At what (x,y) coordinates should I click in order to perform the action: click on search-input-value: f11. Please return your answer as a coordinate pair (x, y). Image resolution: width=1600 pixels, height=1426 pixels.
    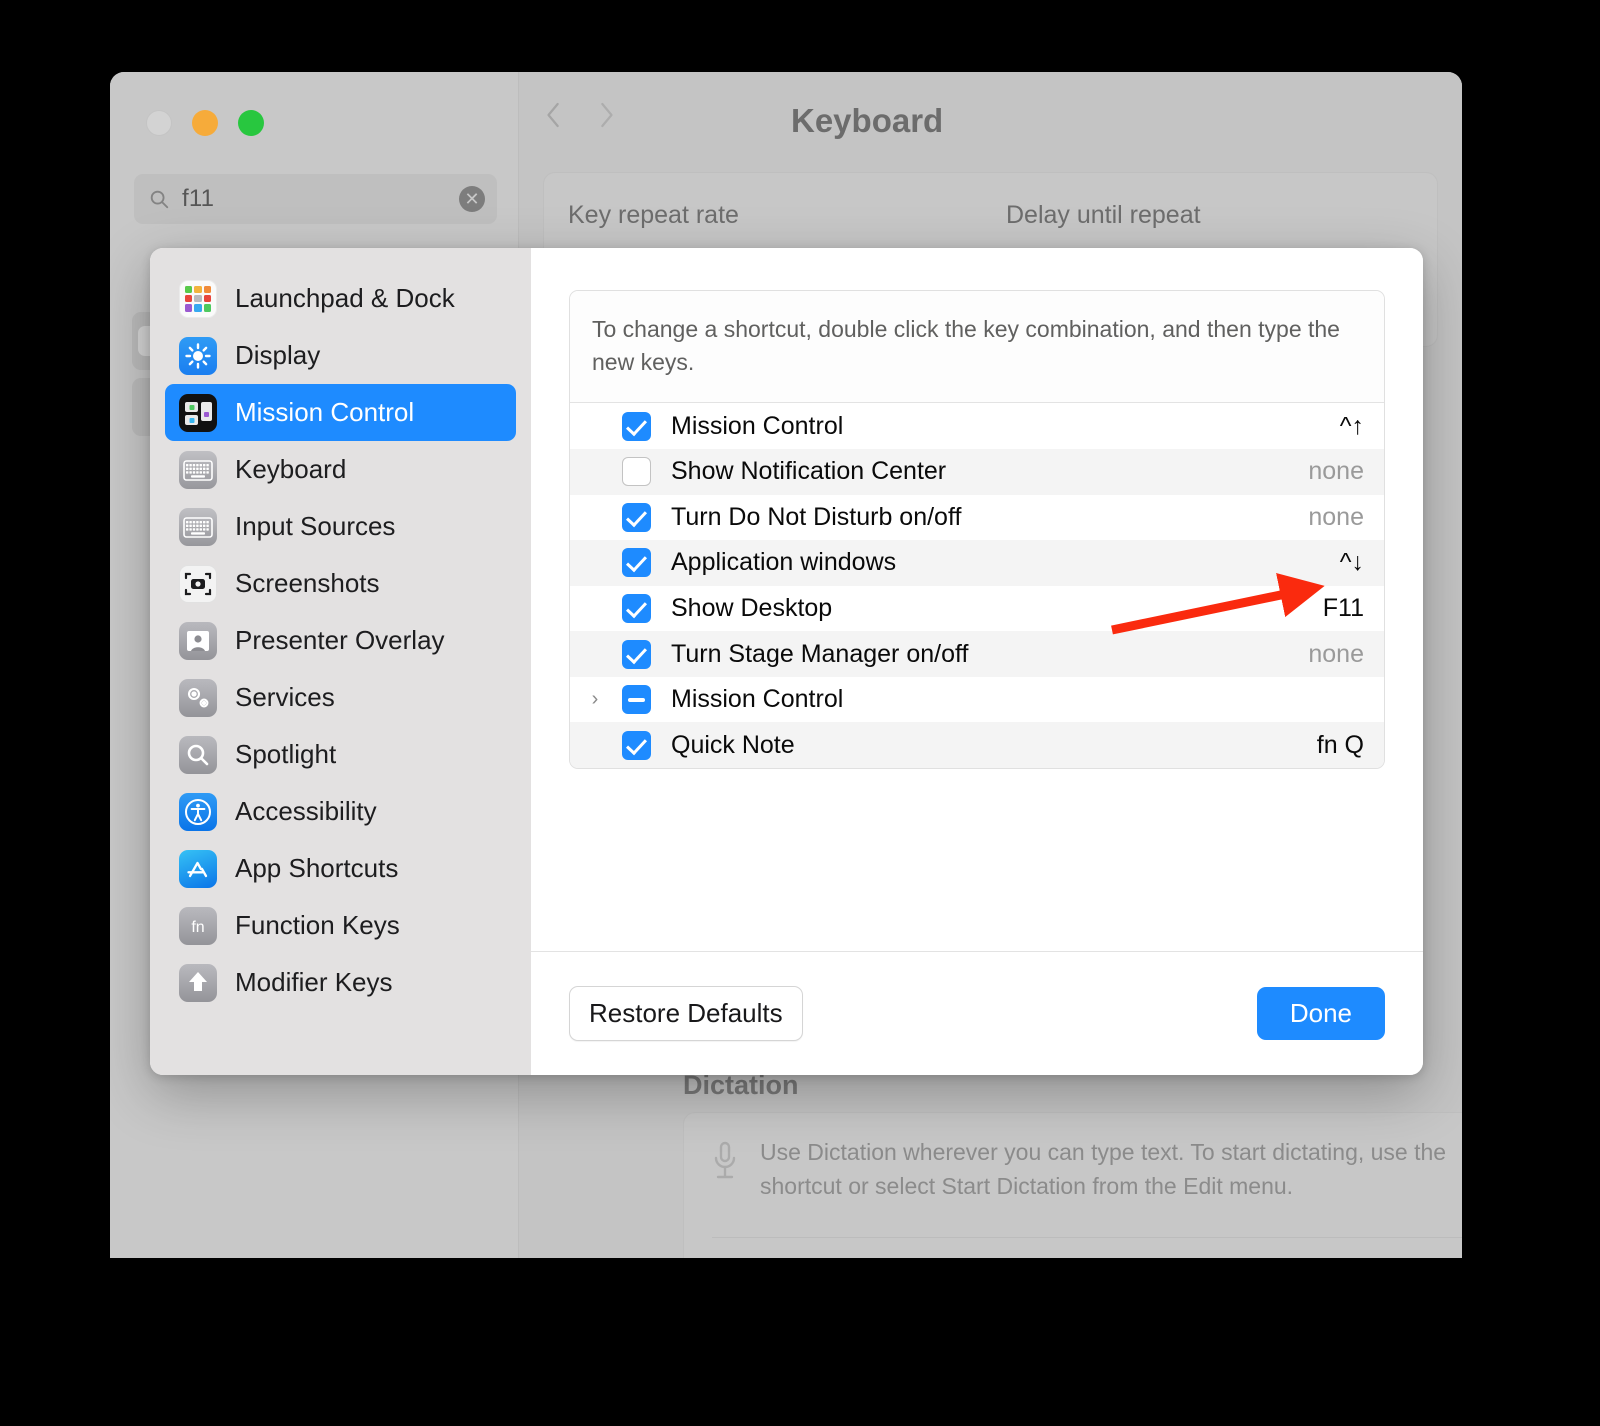
    Looking at the image, I should click on (320, 199).